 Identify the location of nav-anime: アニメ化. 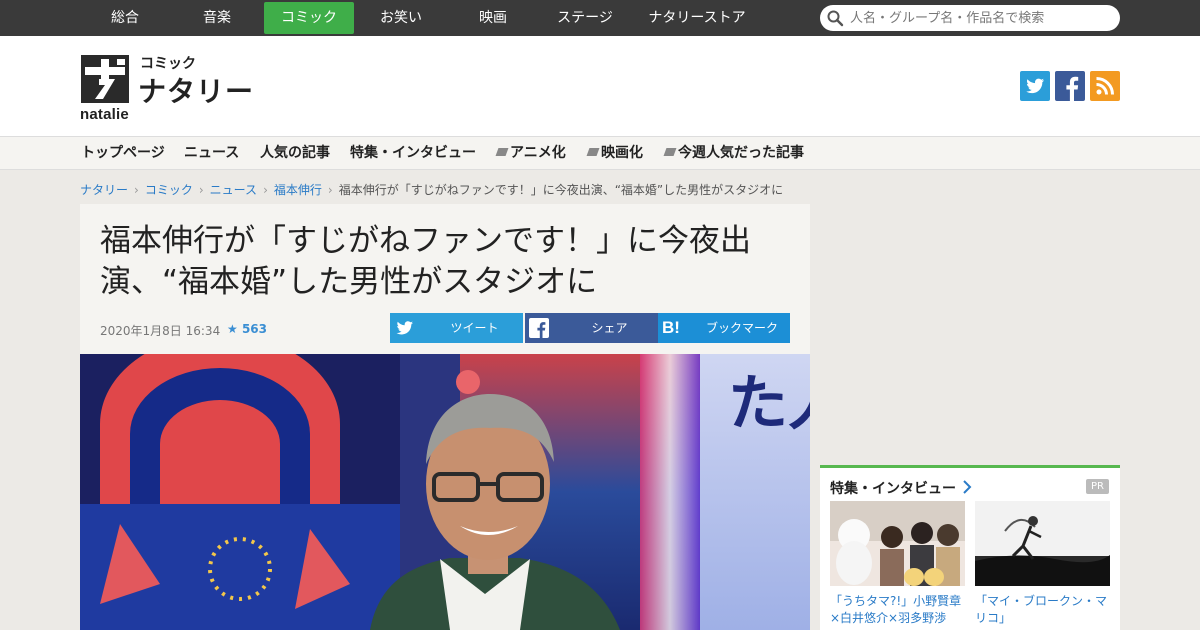
(530, 153).